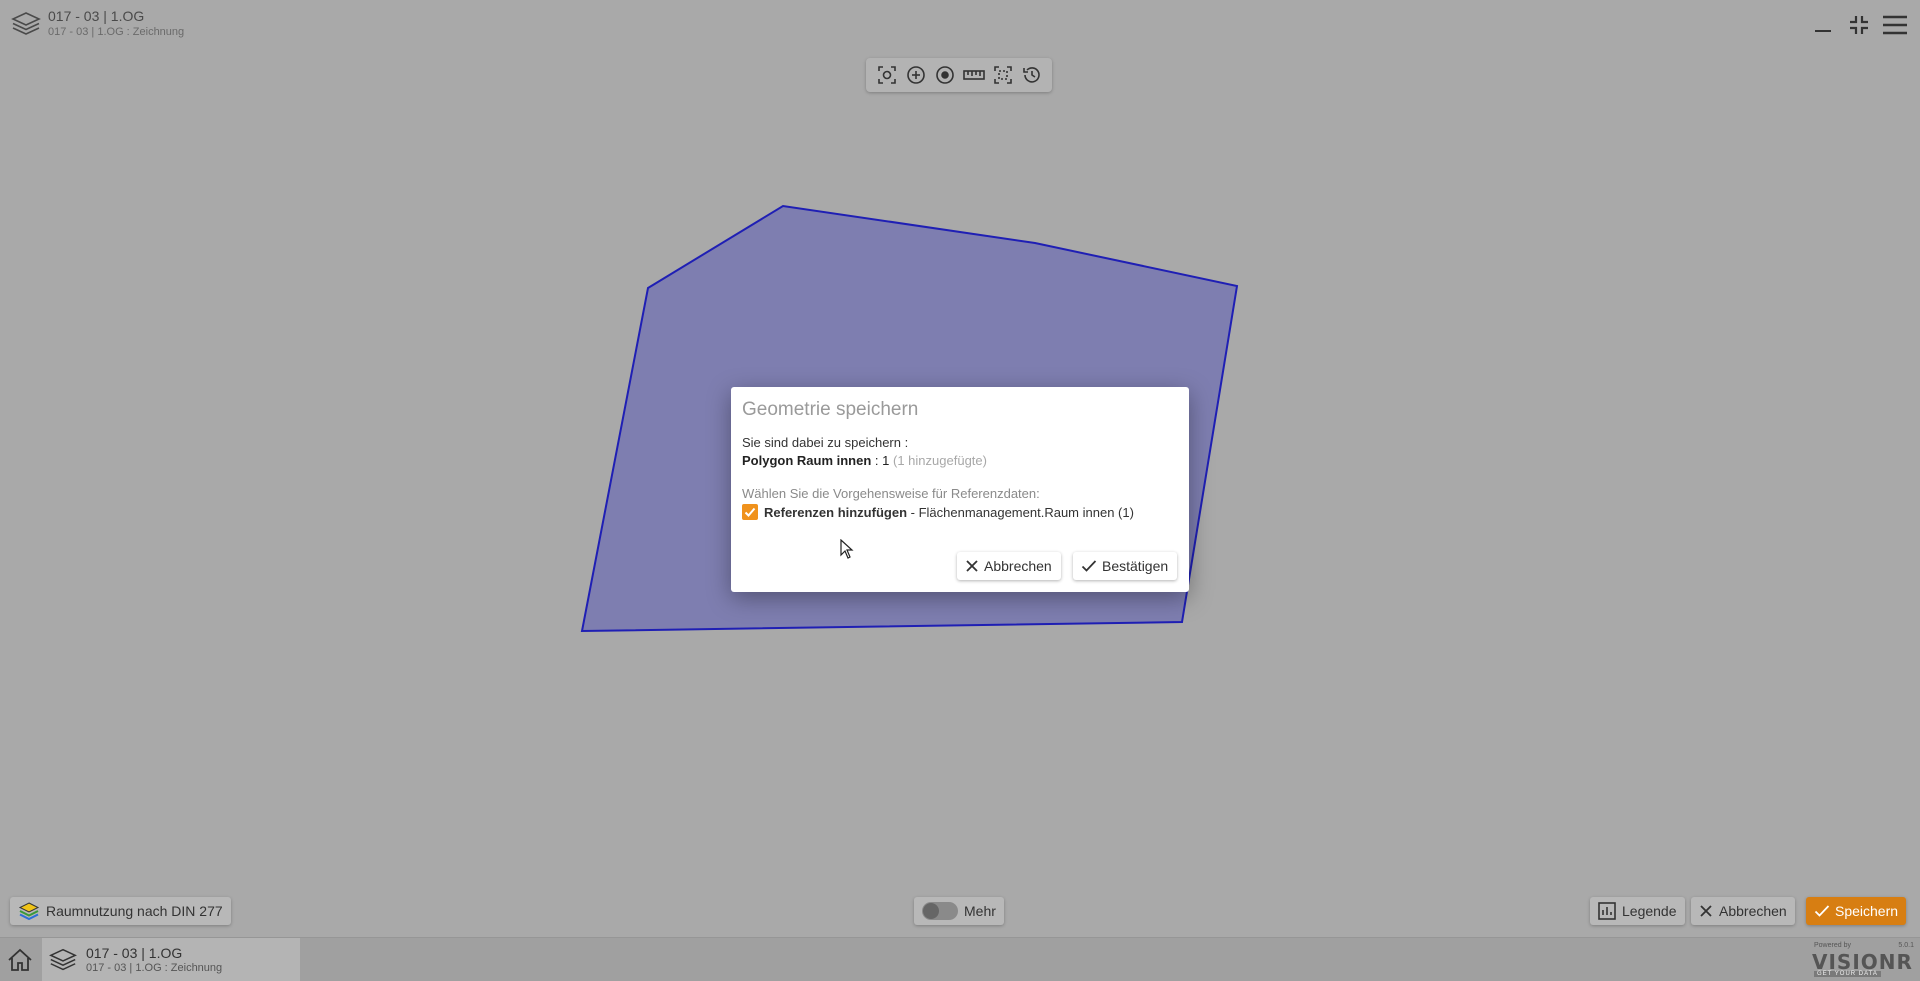 This screenshot has height=981, width=1920. Describe the element at coordinates (959, 75) in the screenshot. I see `map-toolbar` at that location.